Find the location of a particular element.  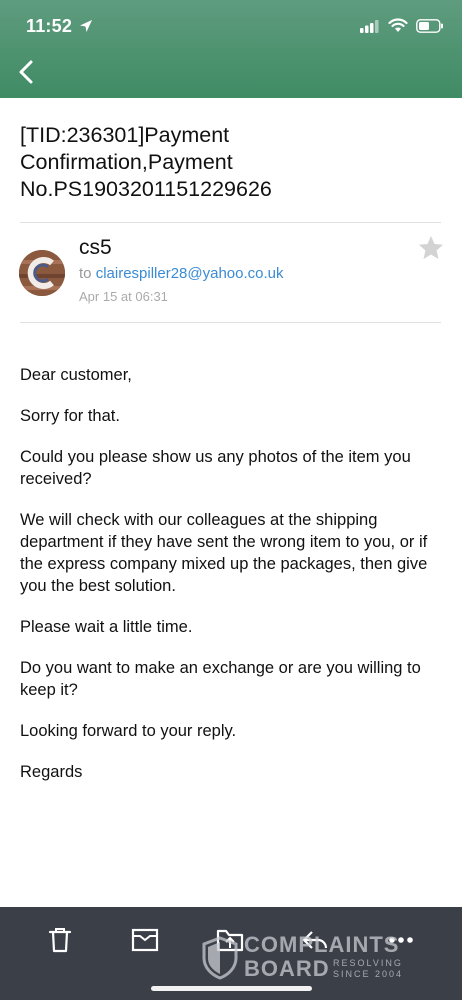

recipient-address: clairespiller28@yahoo.co.uk is located at coordinates (190, 273).